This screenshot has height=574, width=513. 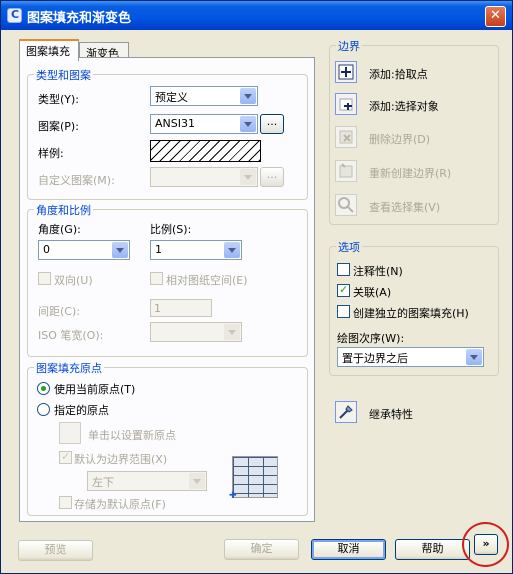 I want to click on view-selection-icon, so click(x=346, y=205).